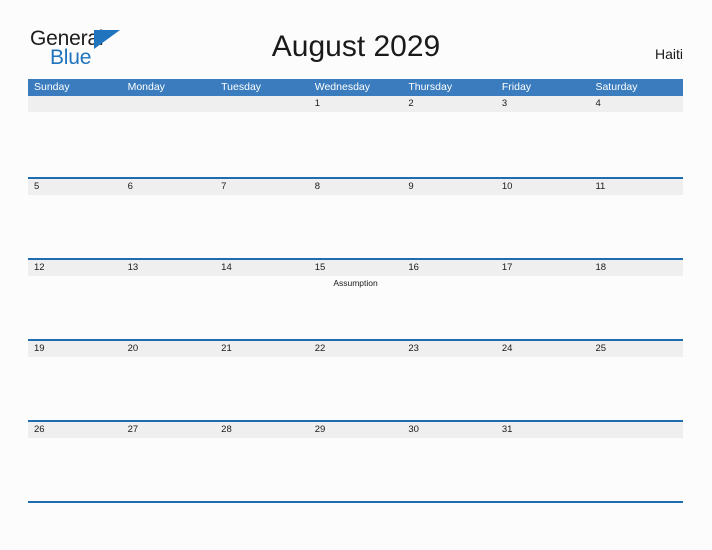  What do you see at coordinates (241, 87) in the screenshot?
I see `weekday-header-tuesday: Tuesday` at bounding box center [241, 87].